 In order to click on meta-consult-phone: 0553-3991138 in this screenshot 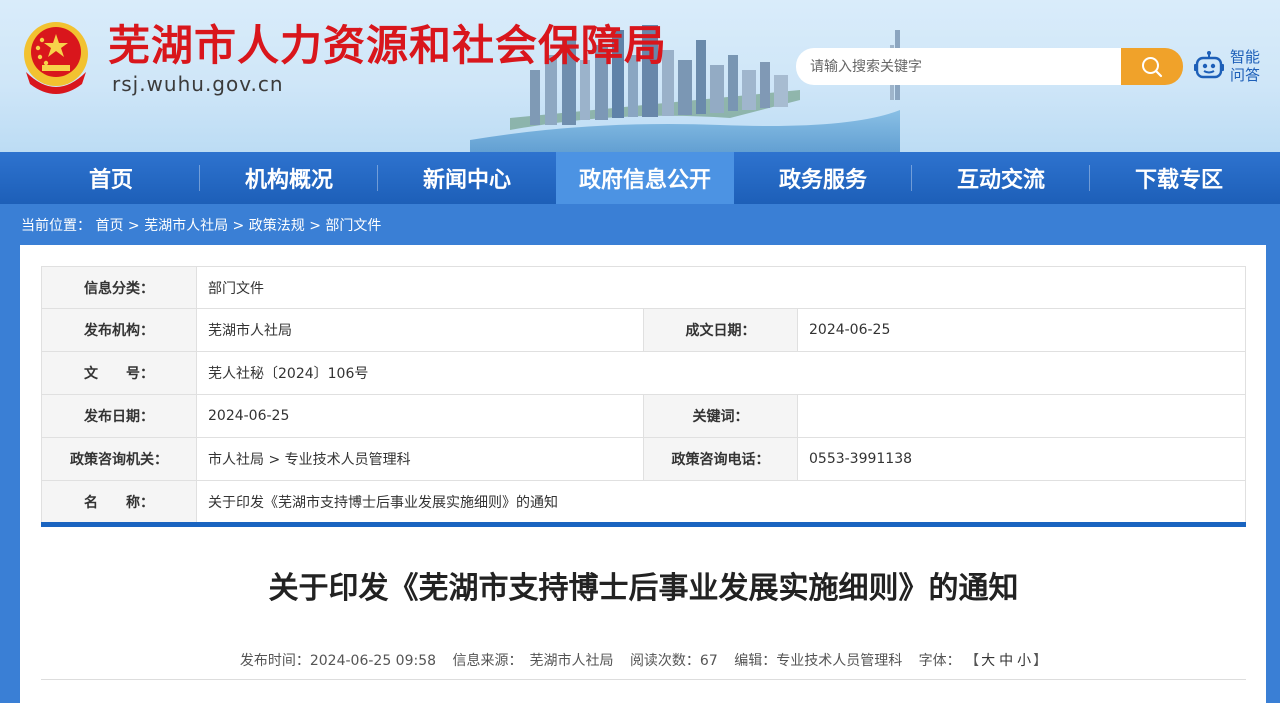, I will do `click(861, 459)`.